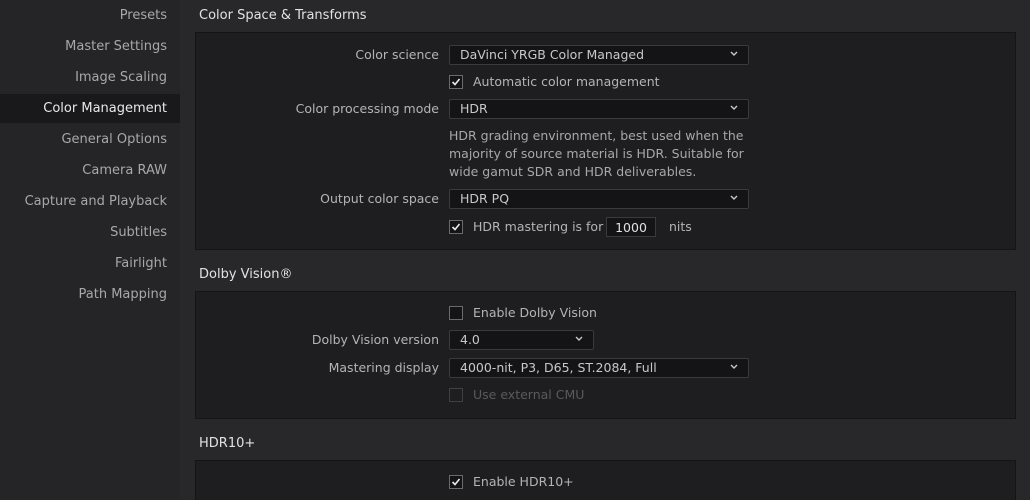 The height and width of the screenshot is (500, 1030). What do you see at coordinates (90, 77) in the screenshot?
I see `sidebar-item-image-scaling: Image Scaling` at bounding box center [90, 77].